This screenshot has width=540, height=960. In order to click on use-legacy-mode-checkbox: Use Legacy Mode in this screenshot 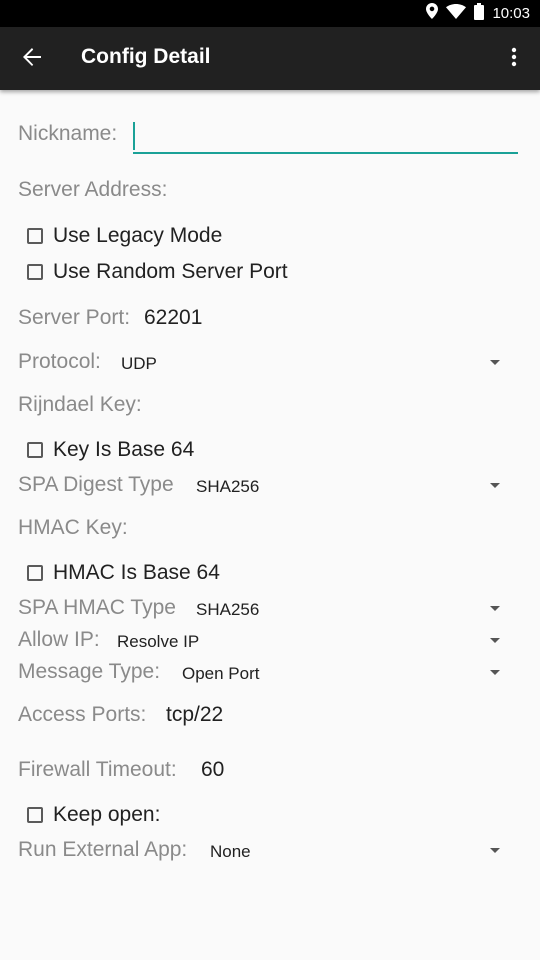, I will do `click(124, 236)`.